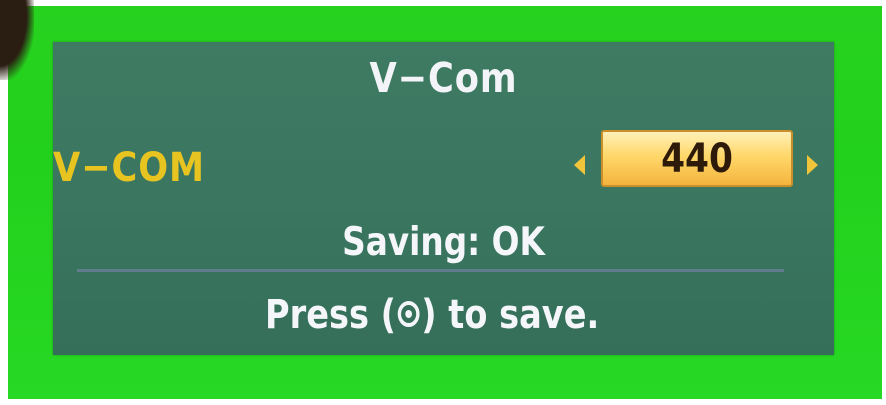  I want to click on vcom-setting-label: V−COM, so click(129, 168).